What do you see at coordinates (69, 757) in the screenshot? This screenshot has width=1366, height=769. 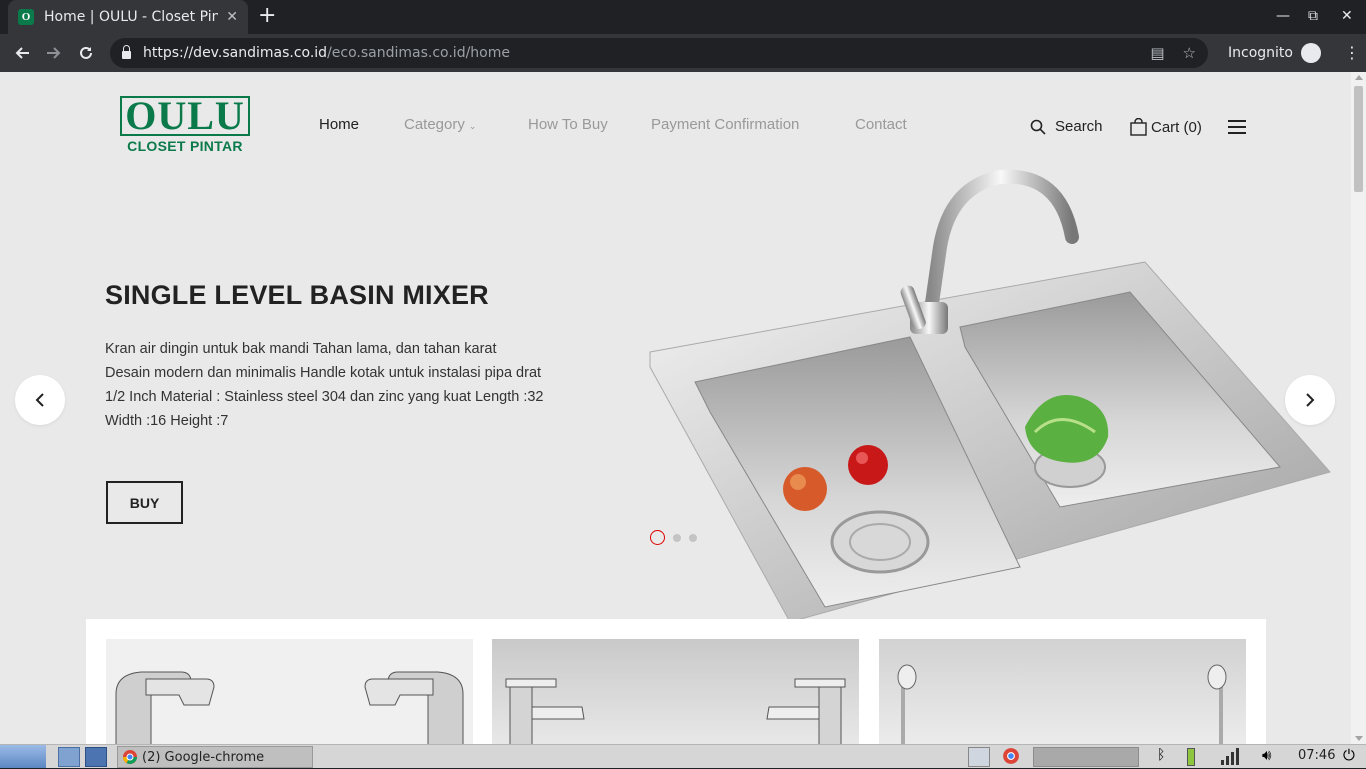 I see `file-manager-icon` at bounding box center [69, 757].